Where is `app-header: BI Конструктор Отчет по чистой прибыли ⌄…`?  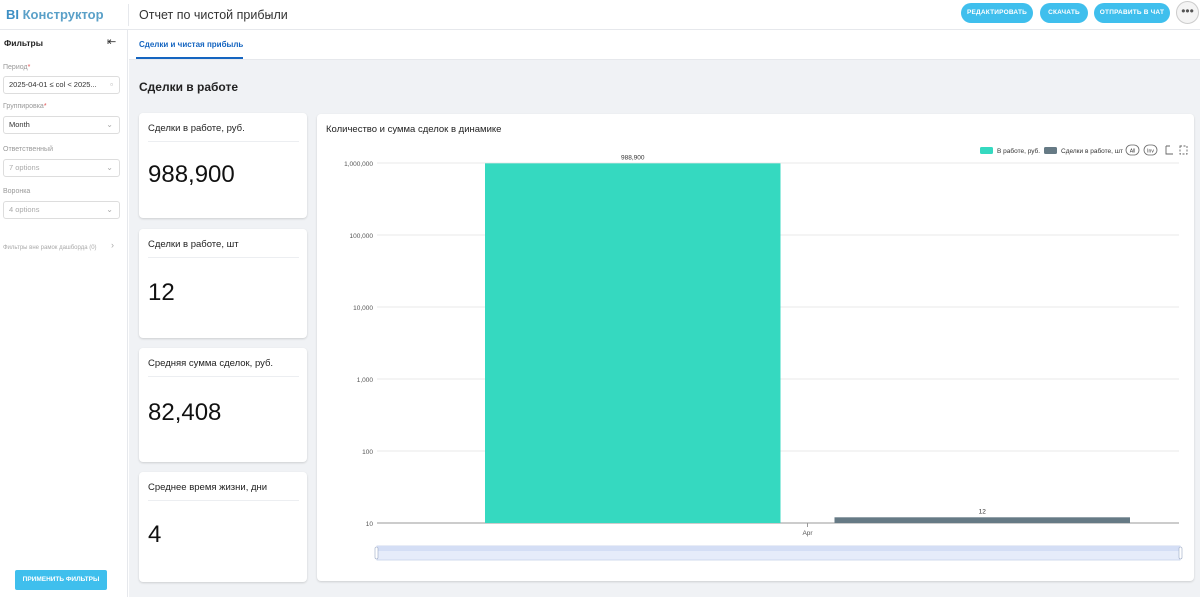 app-header: BI Конструктор Отчет по чистой прибыли ⌄… is located at coordinates (600, 15).